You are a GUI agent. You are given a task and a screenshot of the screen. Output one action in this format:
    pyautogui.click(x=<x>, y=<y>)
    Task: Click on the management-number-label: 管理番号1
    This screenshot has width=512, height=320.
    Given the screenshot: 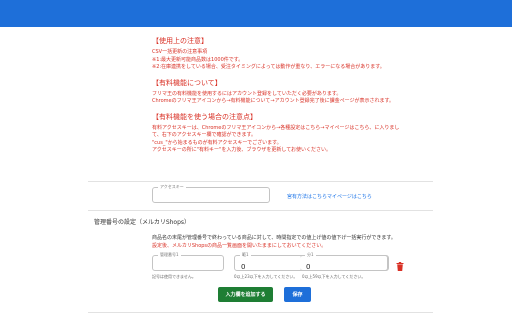 What is the action you would take?
    pyautogui.click(x=169, y=255)
    